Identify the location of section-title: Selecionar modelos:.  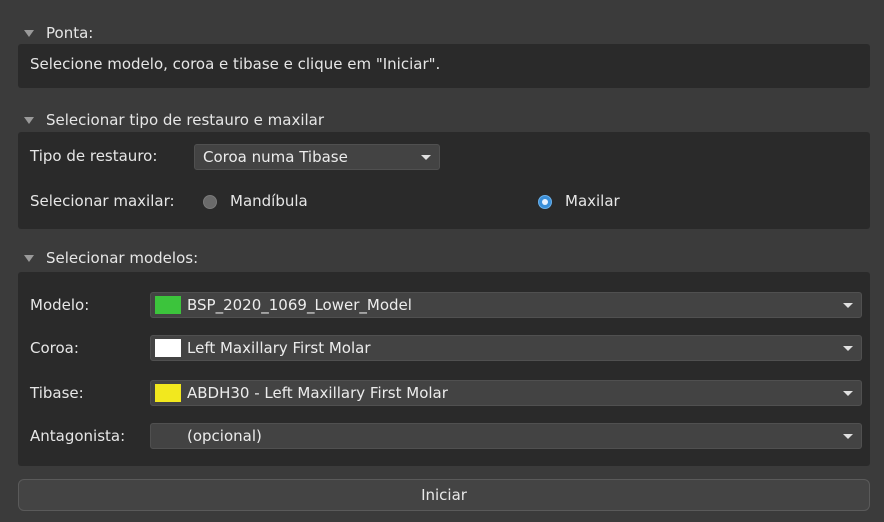
(122, 258).